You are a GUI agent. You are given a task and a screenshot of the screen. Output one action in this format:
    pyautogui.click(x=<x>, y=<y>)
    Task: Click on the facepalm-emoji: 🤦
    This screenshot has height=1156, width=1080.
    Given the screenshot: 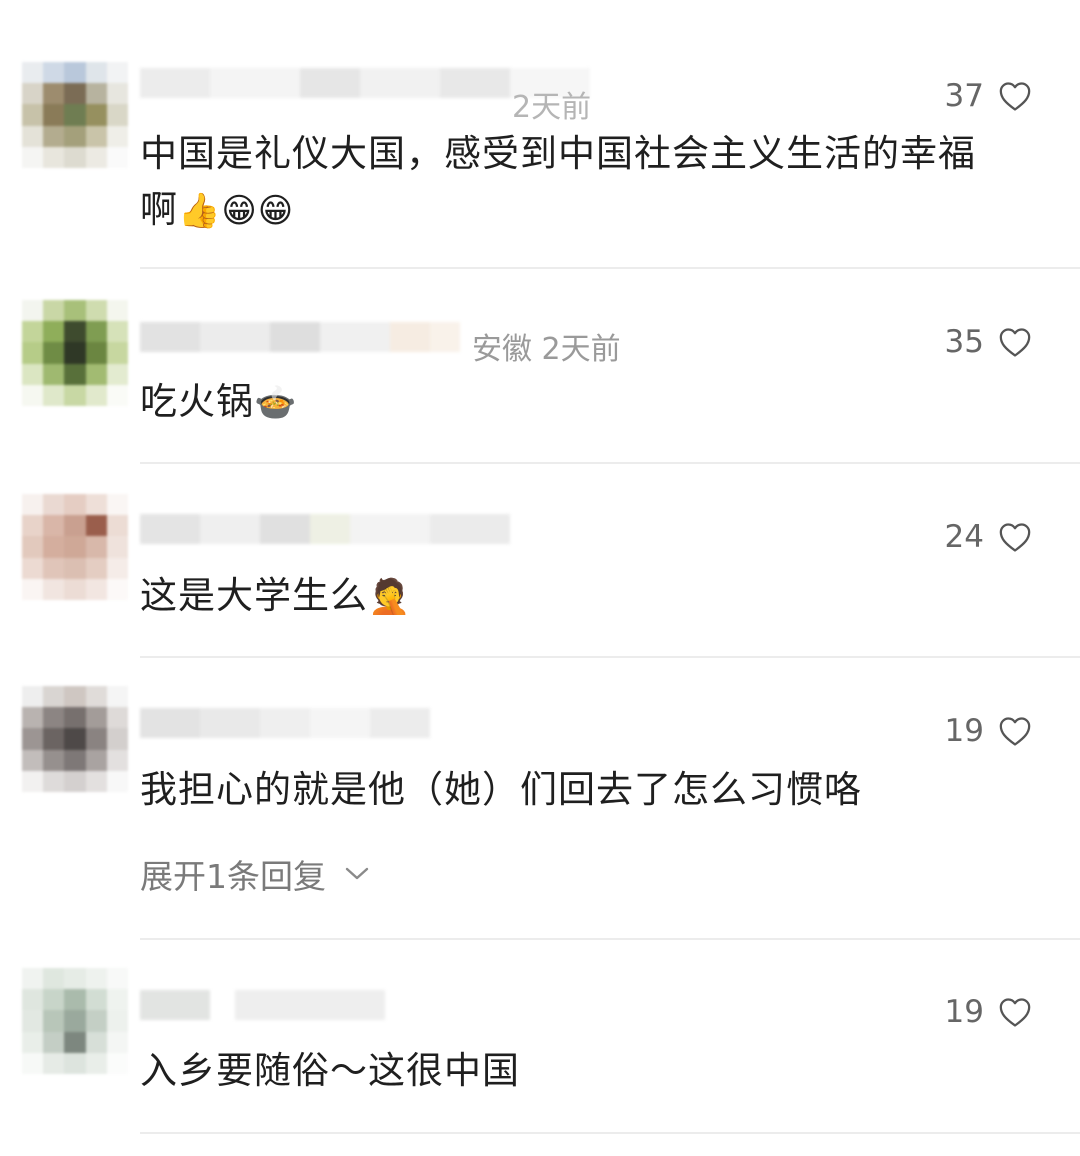 What is the action you would take?
    pyautogui.click(x=390, y=597)
    